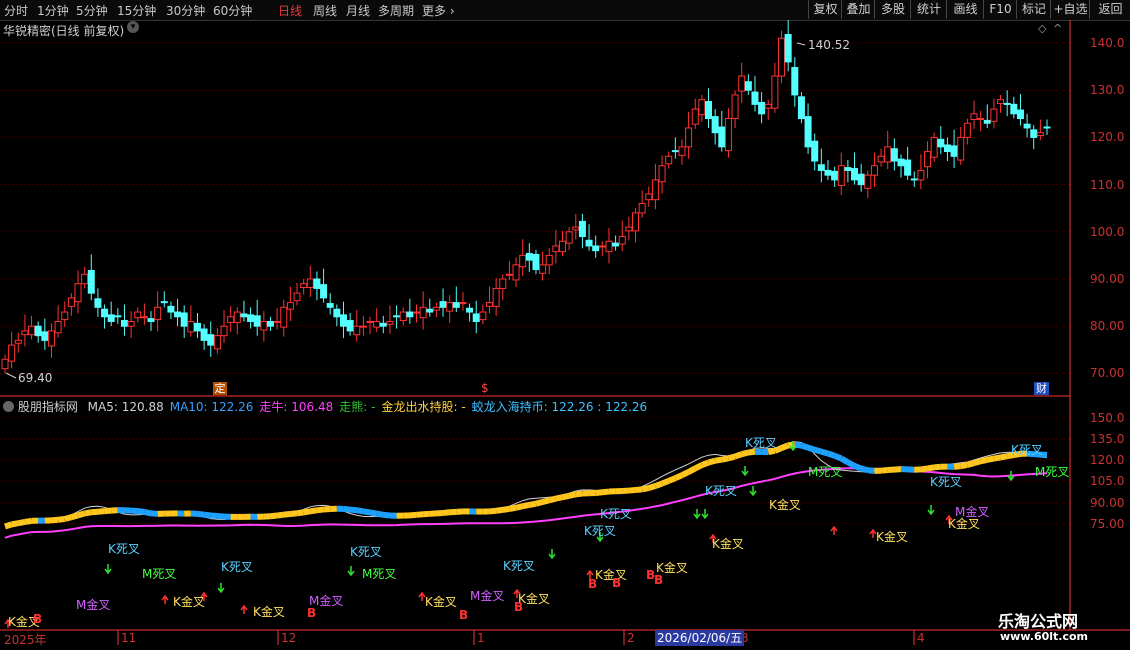 This screenshot has height=650, width=1130. Describe the element at coordinates (64, 31) in the screenshot. I see `chart-title: 华锐精密(日线 前复权)` at that location.